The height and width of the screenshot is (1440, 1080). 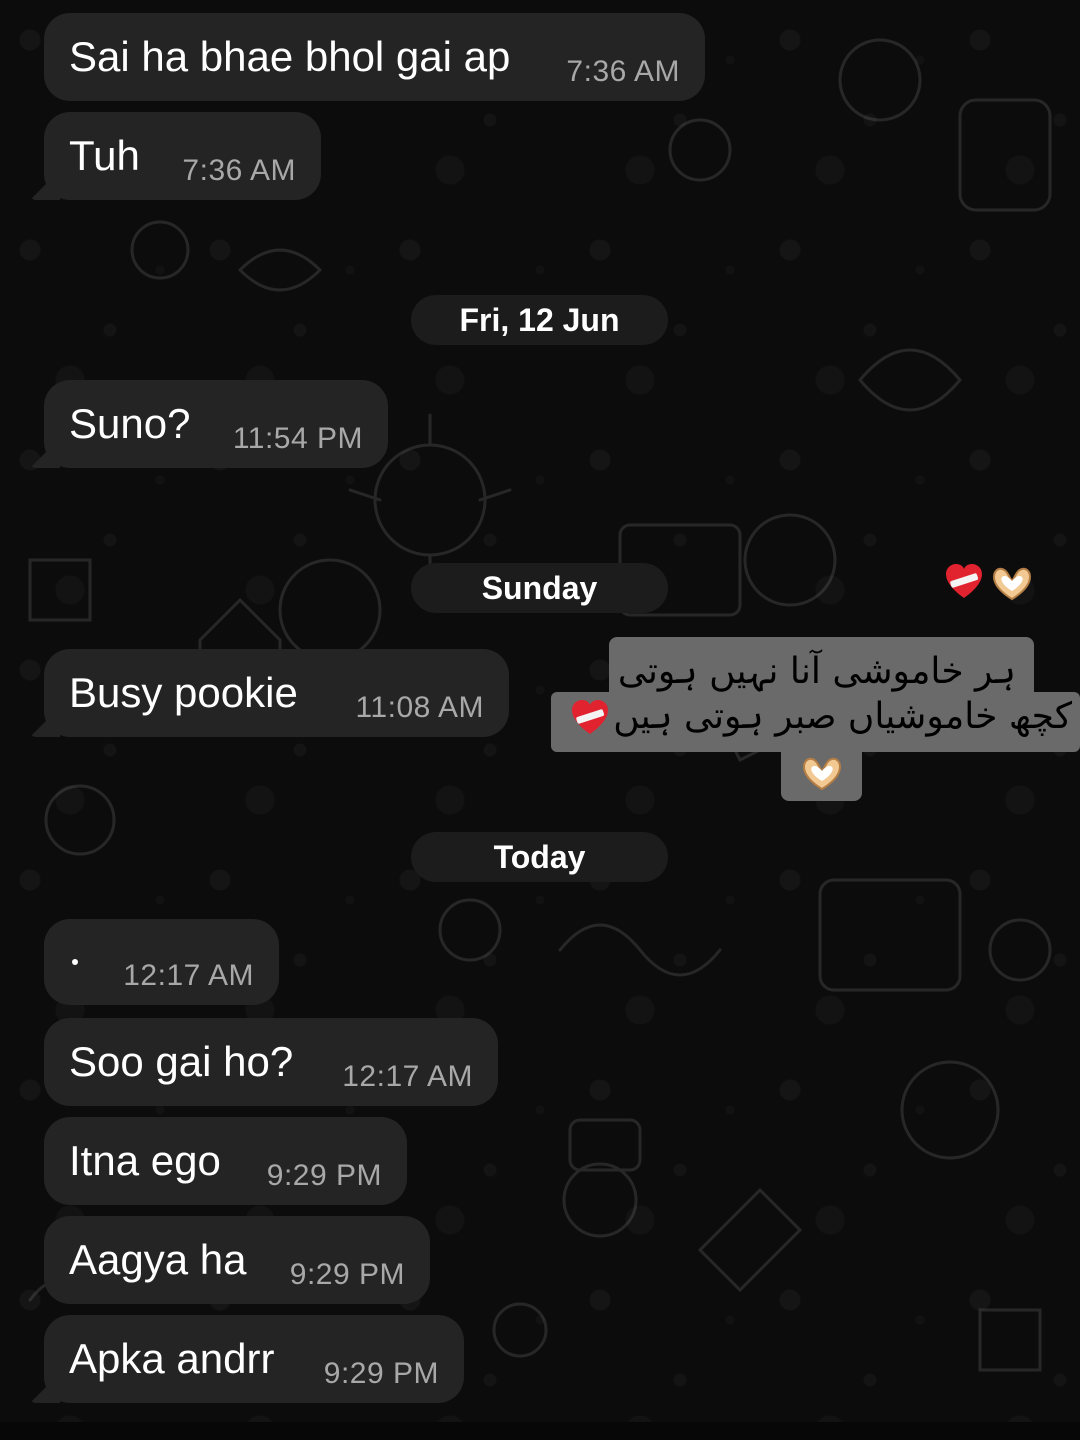 I want to click on date-separator: Sunday, so click(x=539, y=588).